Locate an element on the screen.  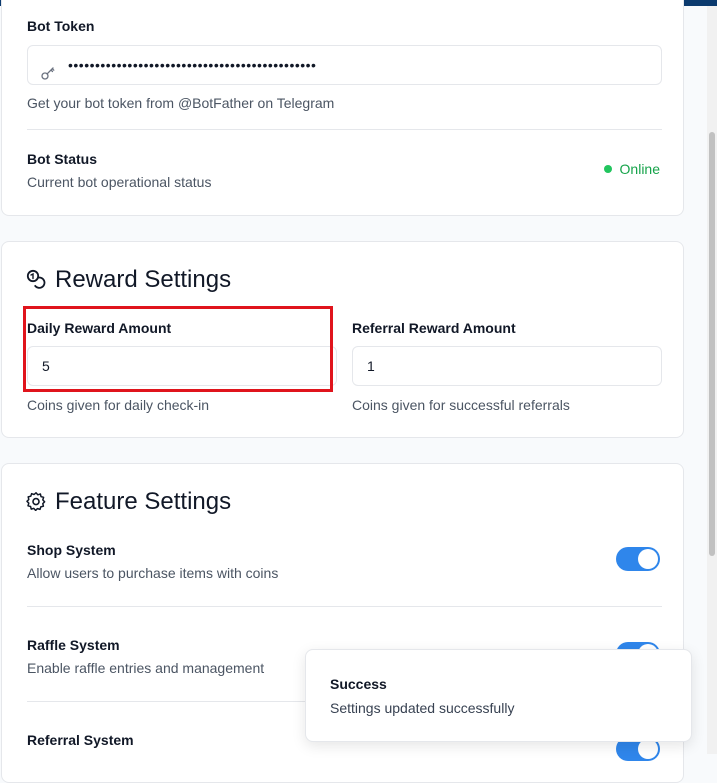
coins-icon is located at coordinates (36, 281).